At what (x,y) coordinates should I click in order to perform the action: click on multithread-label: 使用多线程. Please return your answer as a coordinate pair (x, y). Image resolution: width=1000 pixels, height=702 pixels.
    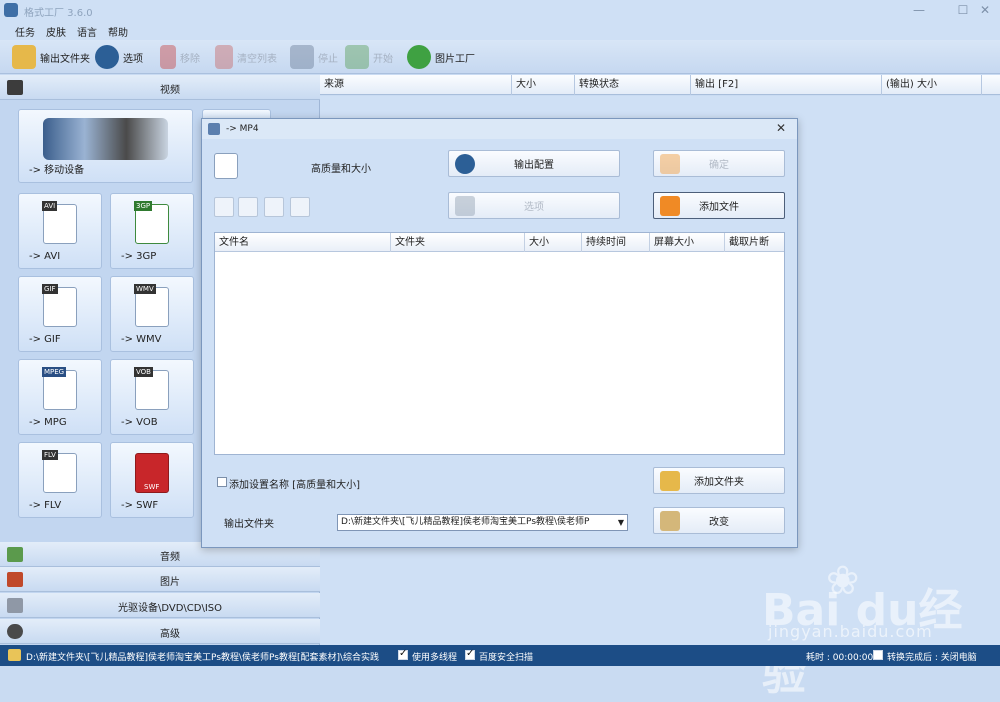
    Looking at the image, I should click on (435, 658).